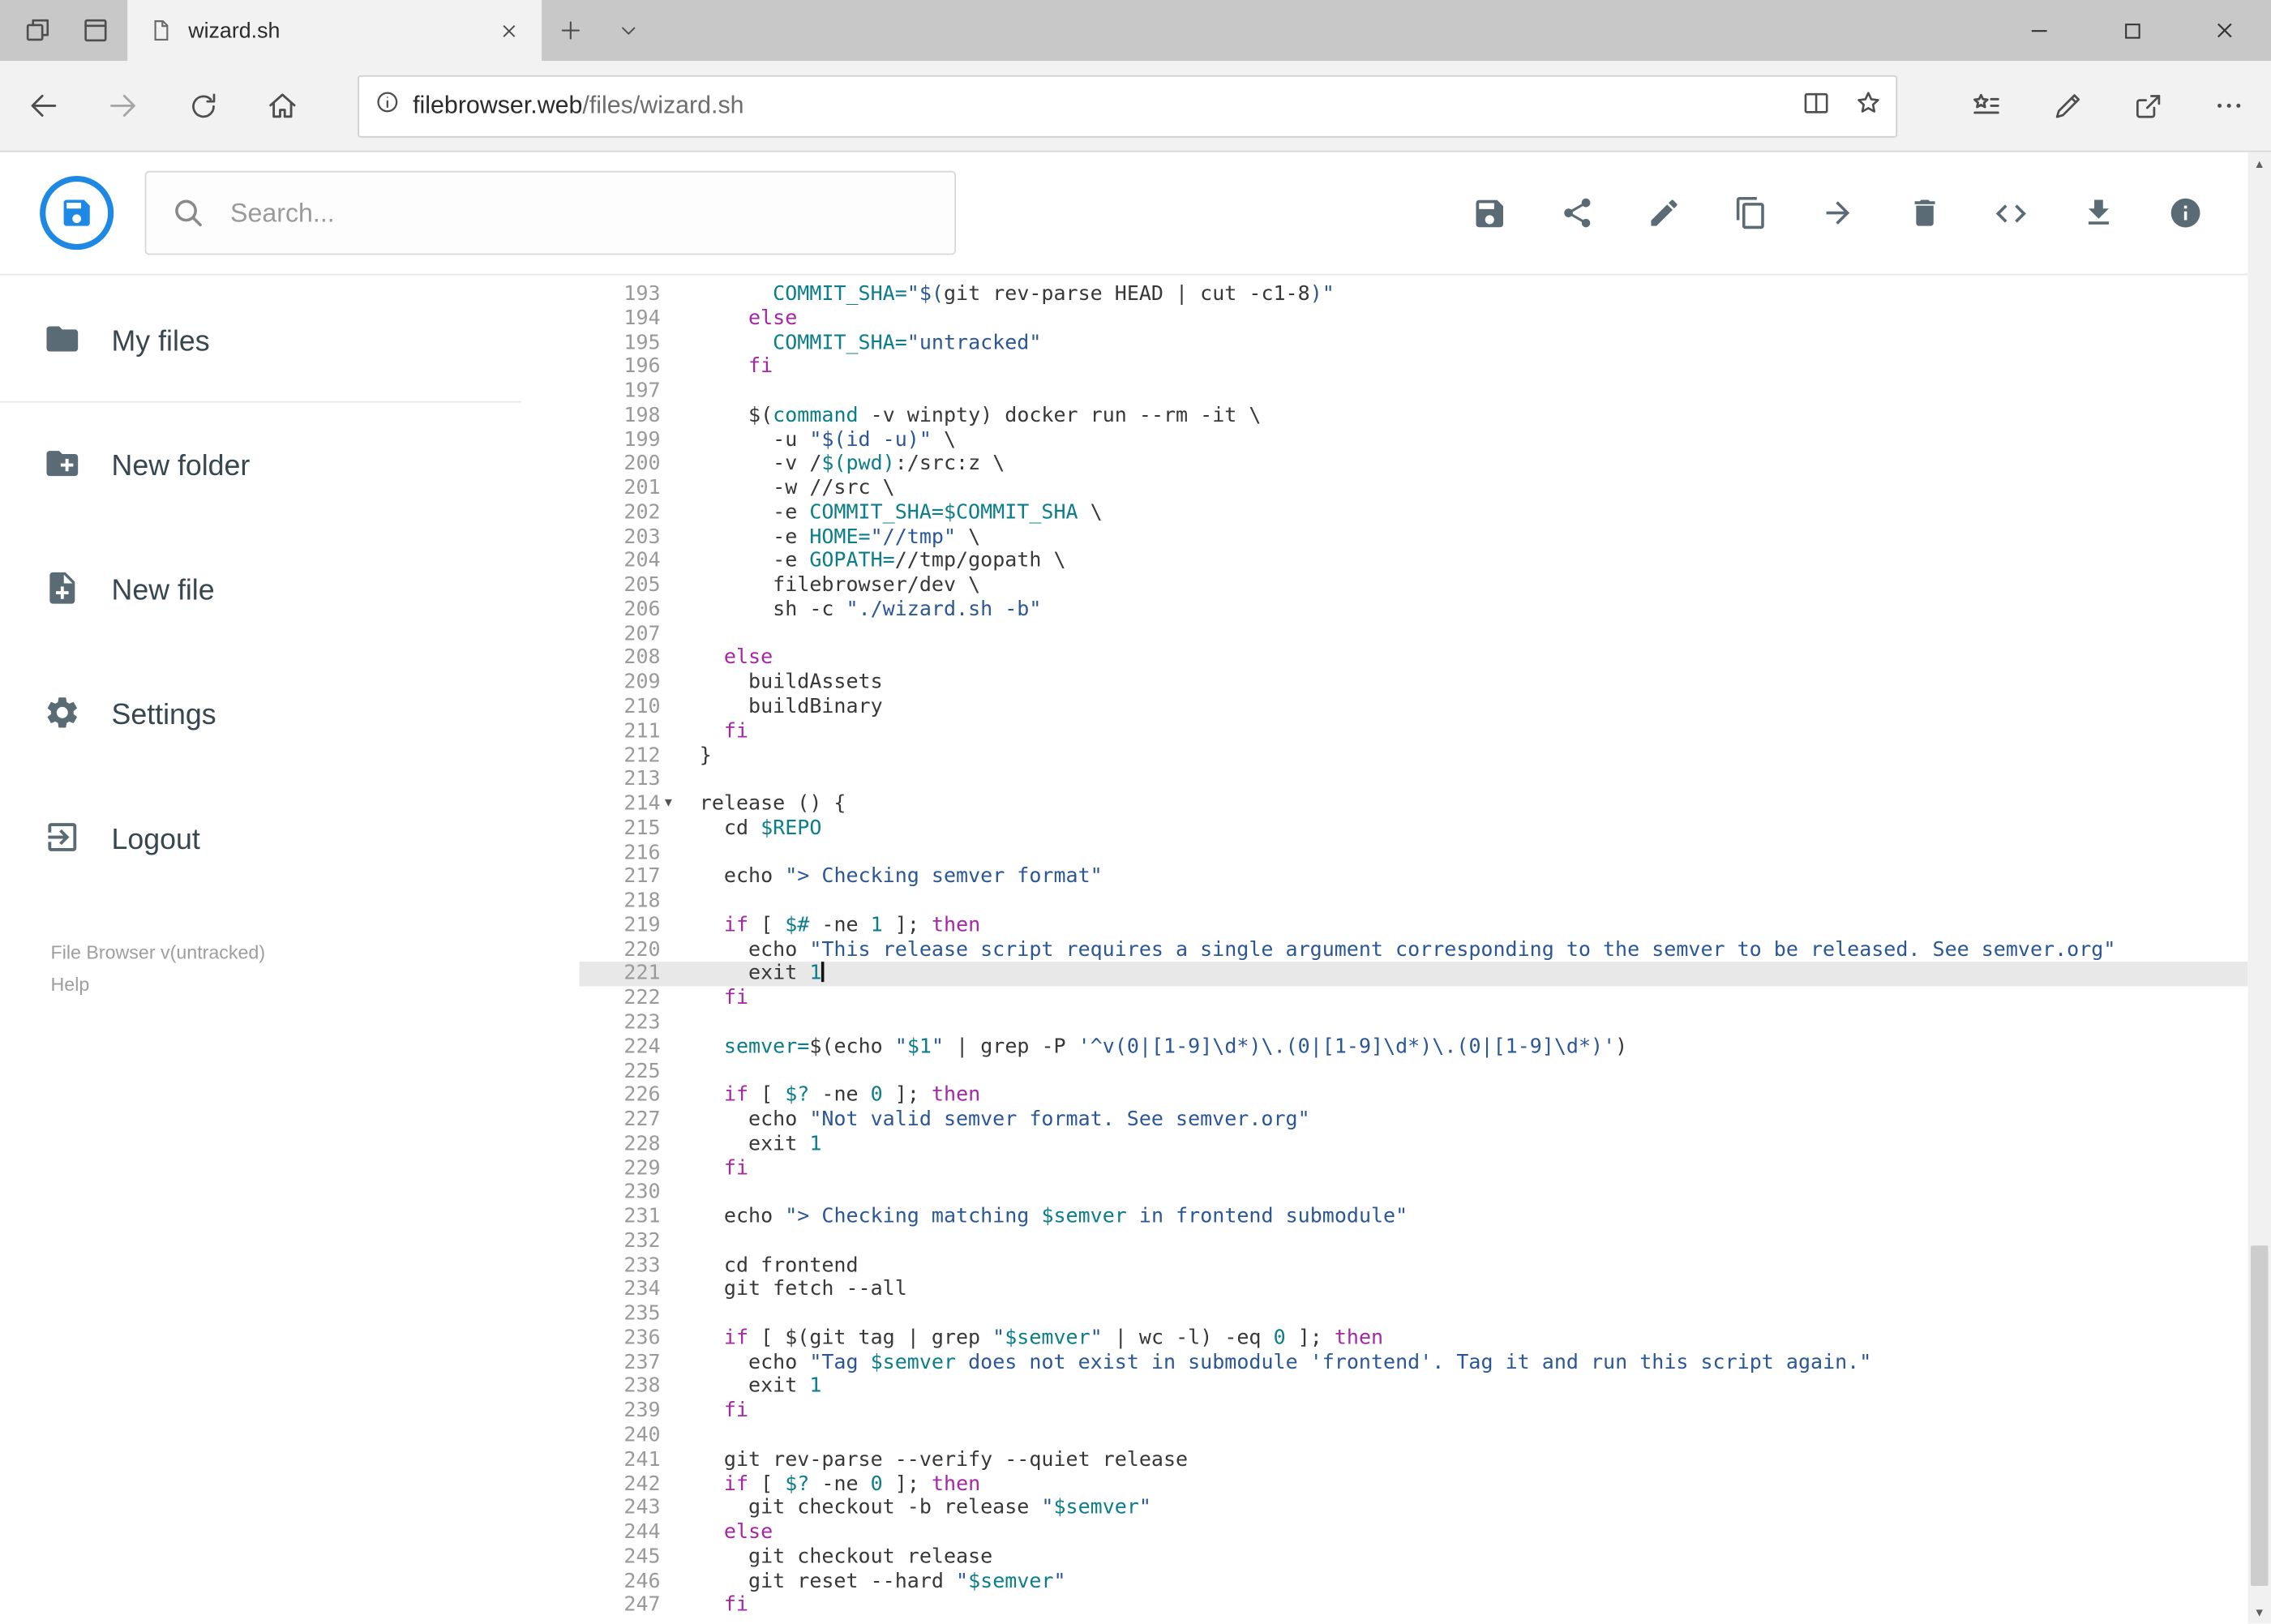 This screenshot has width=2271, height=1624. I want to click on code-line-215: 215 cd $REPO, so click(1414, 829).